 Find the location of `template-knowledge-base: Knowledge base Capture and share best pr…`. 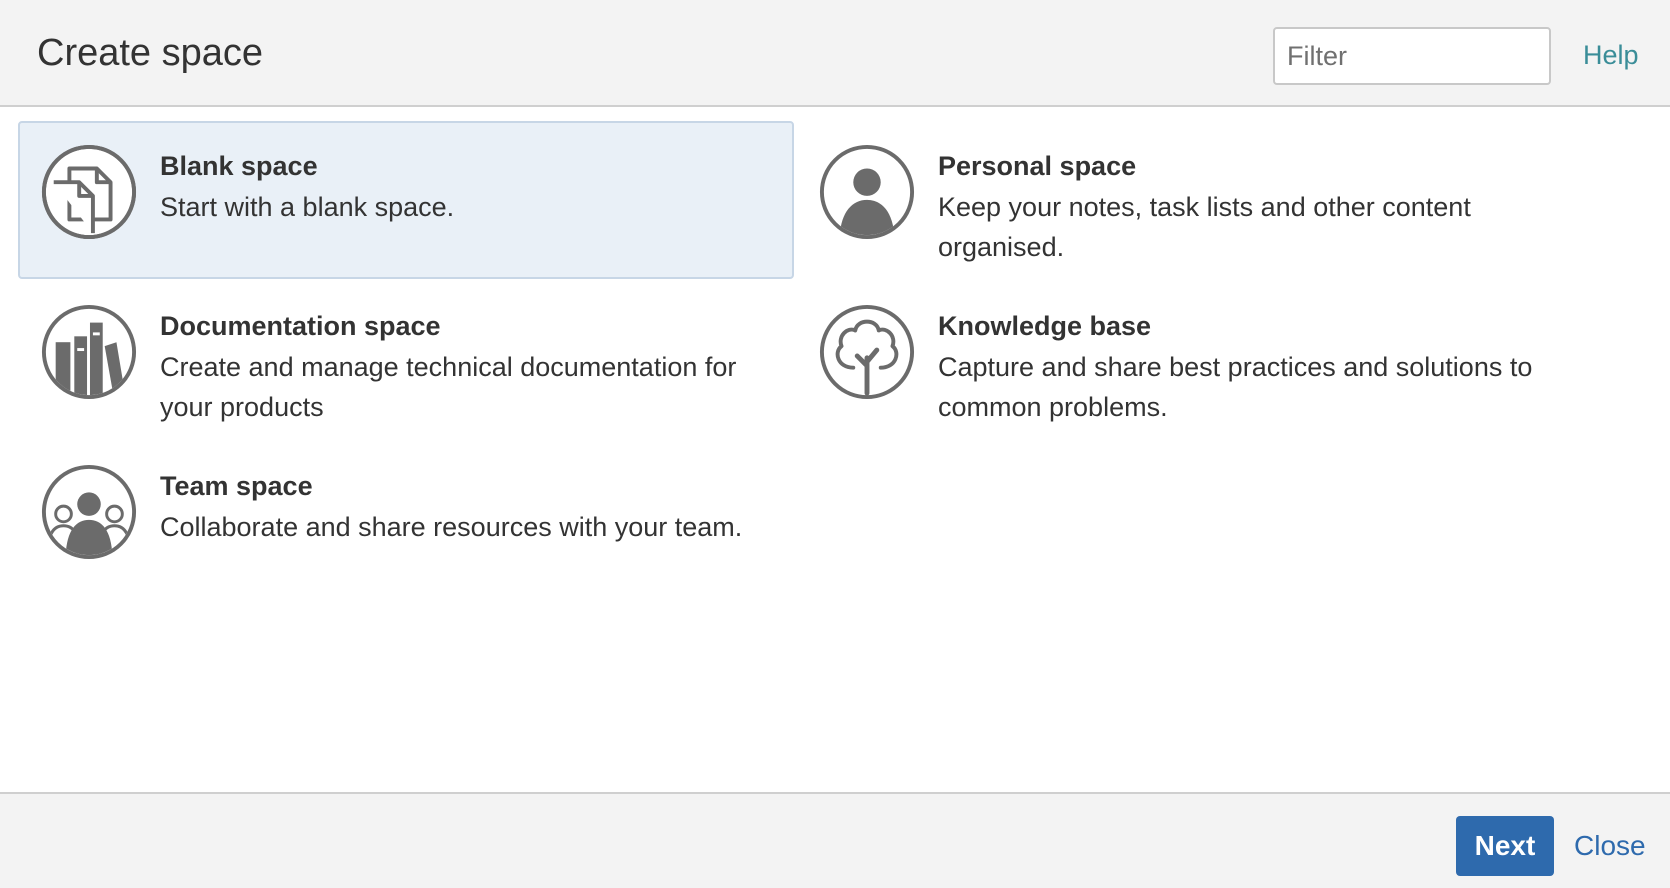

template-knowledge-base: Knowledge base Capture and share best pr… is located at coordinates (1184, 360).